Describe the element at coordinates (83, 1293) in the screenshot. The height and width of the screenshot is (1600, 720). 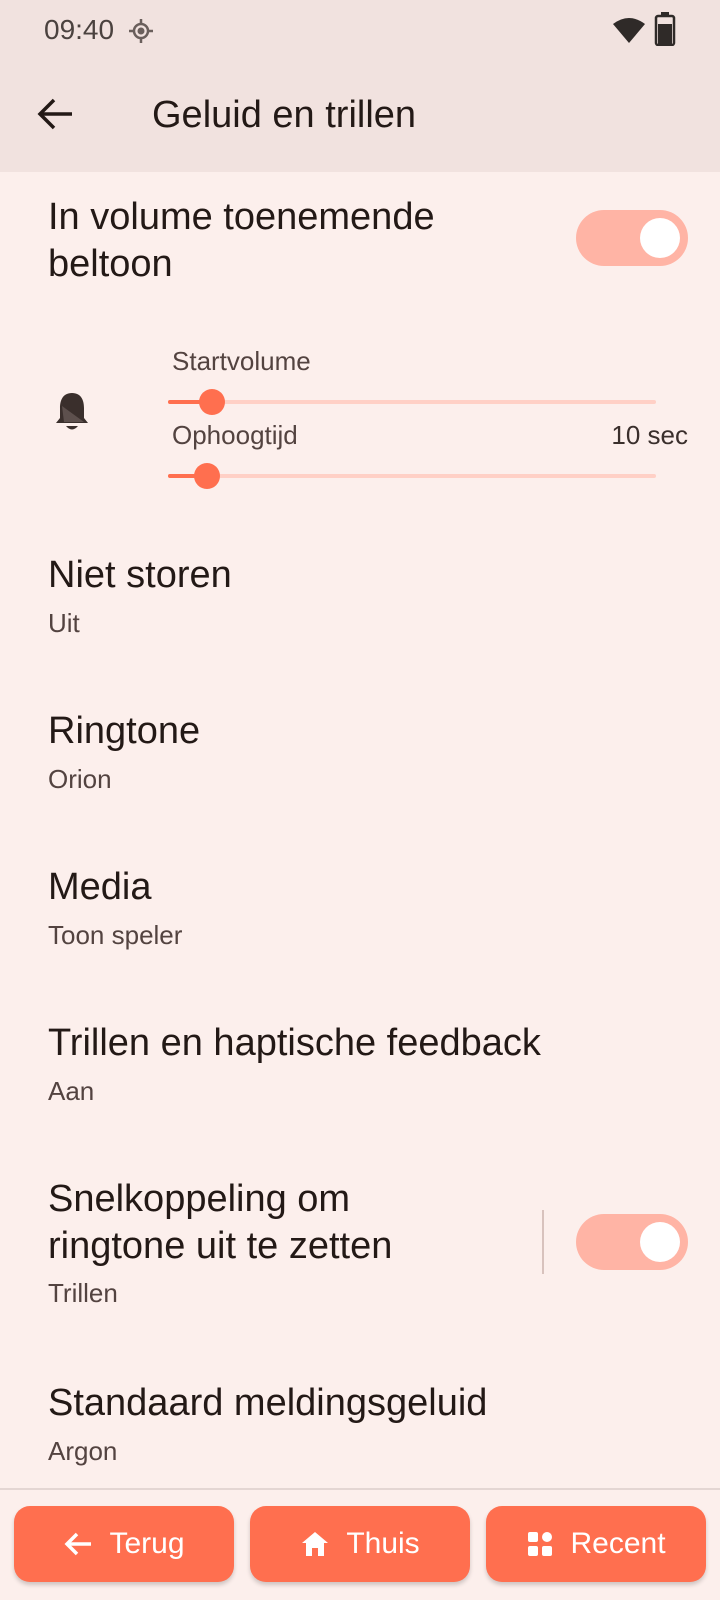
I see `list-item-summary: Trillen` at that location.